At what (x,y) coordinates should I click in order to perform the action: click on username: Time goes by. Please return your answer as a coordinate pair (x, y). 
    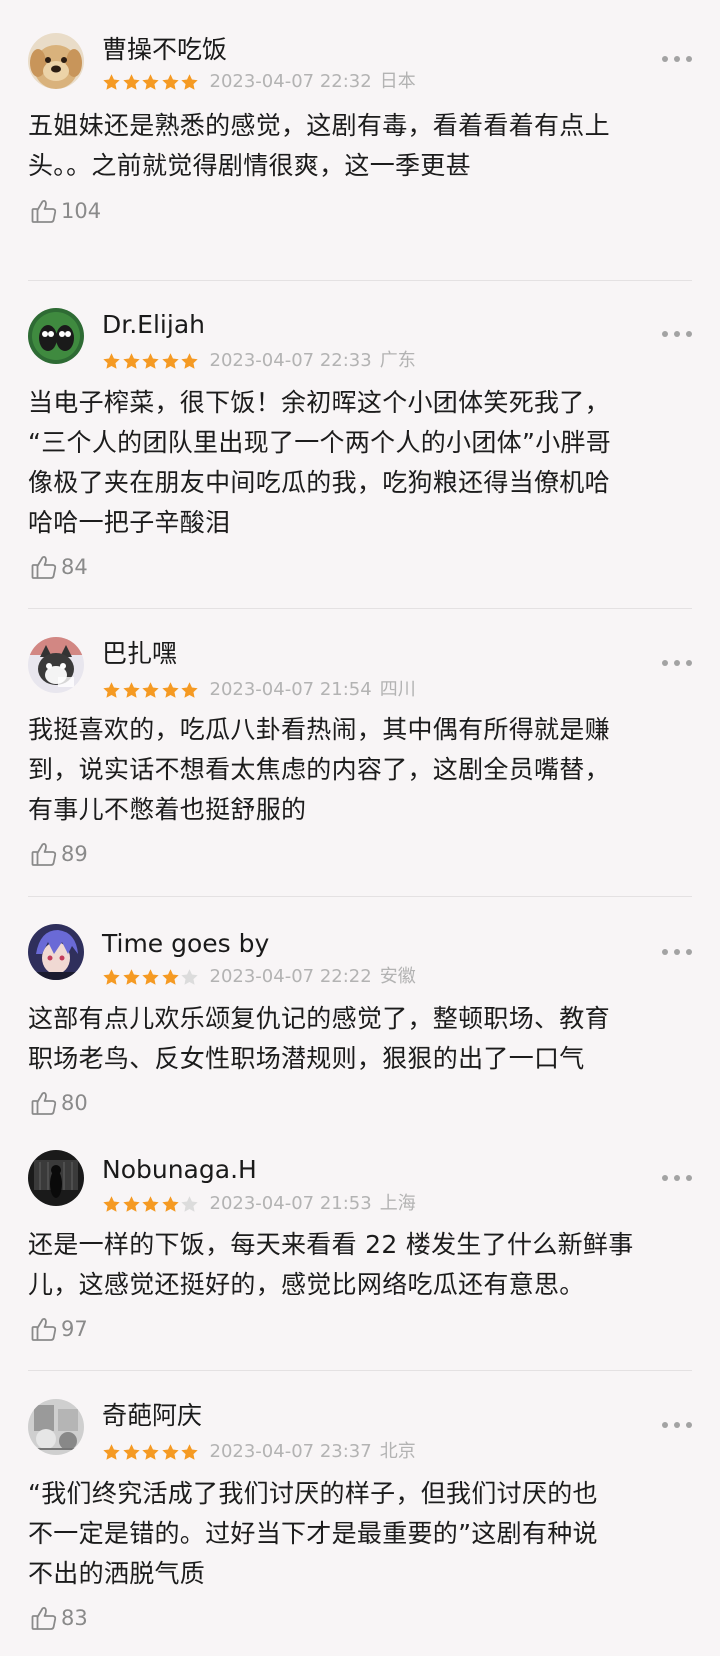
    Looking at the image, I should click on (185, 944).